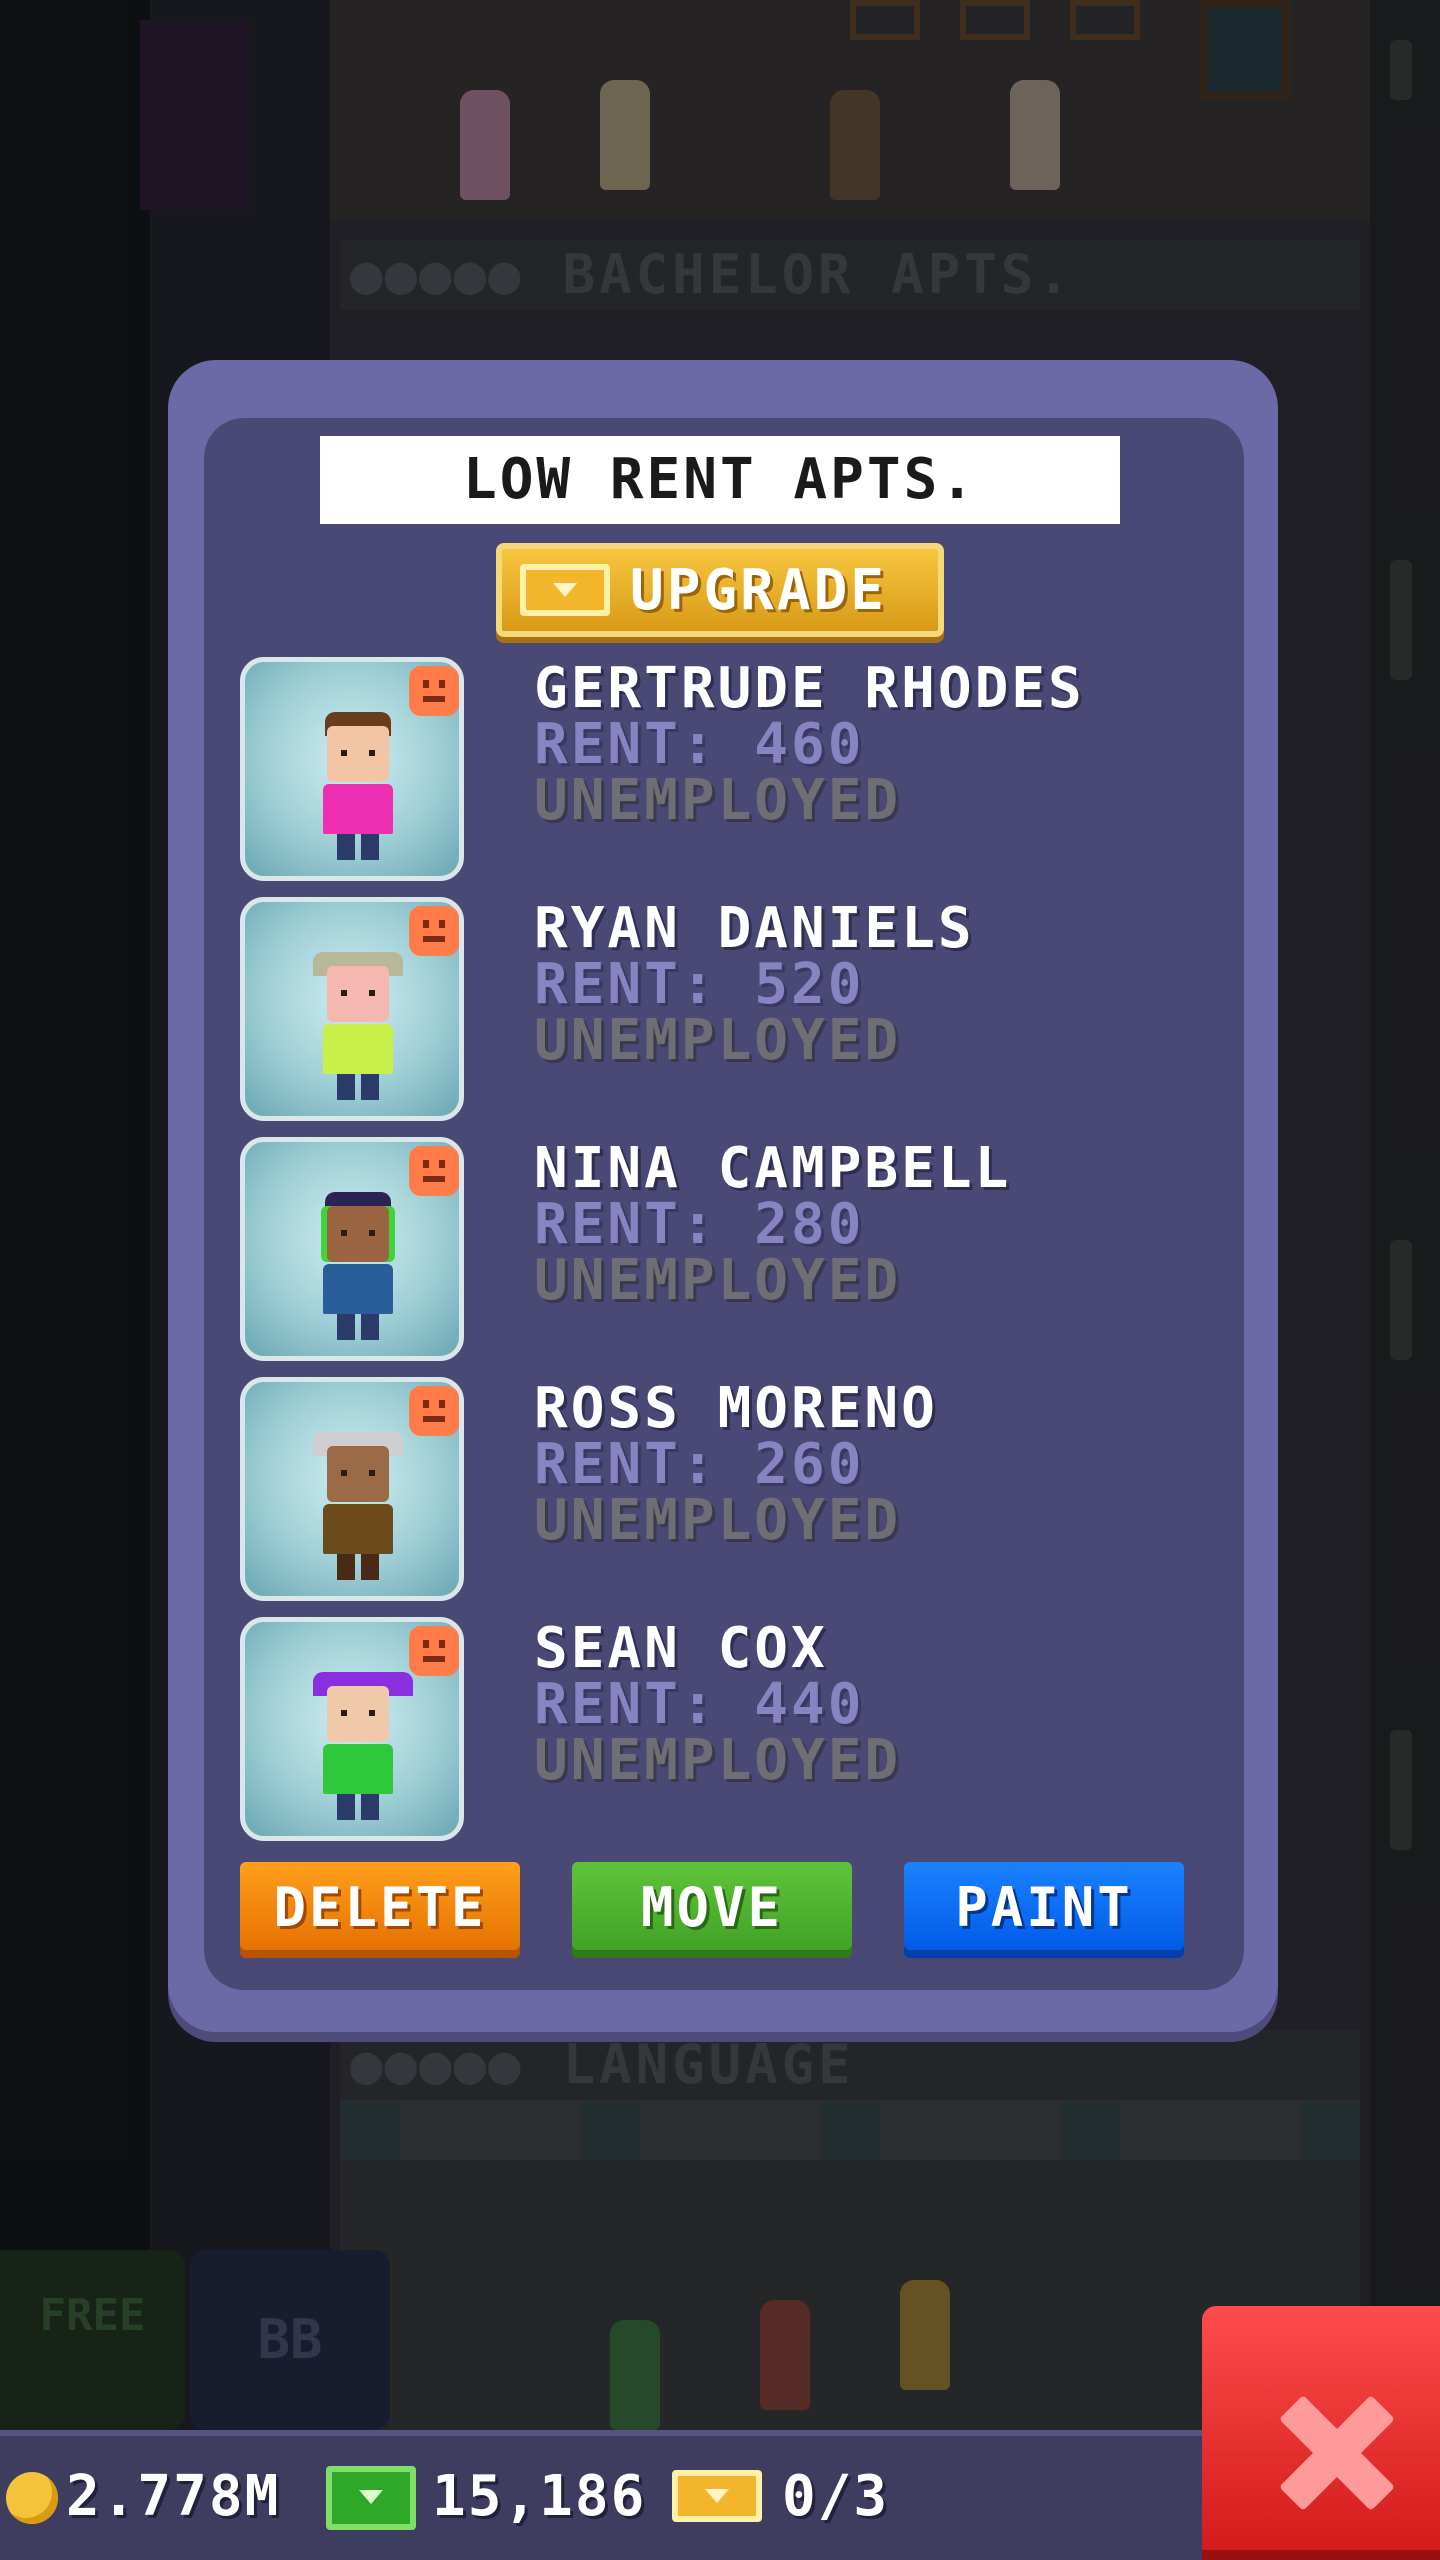 The image size is (1440, 2560). I want to click on paint-button: PAINT, so click(1044, 1910).